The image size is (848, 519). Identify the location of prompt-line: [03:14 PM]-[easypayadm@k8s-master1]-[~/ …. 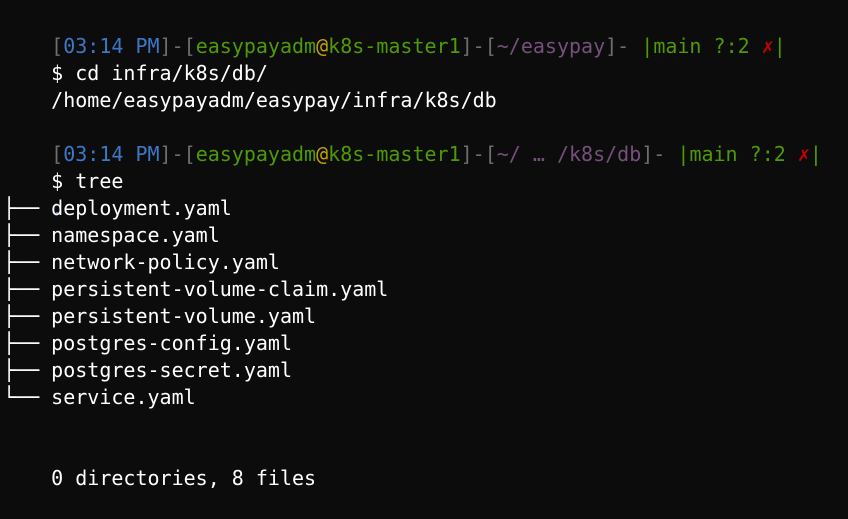
(425, 140).